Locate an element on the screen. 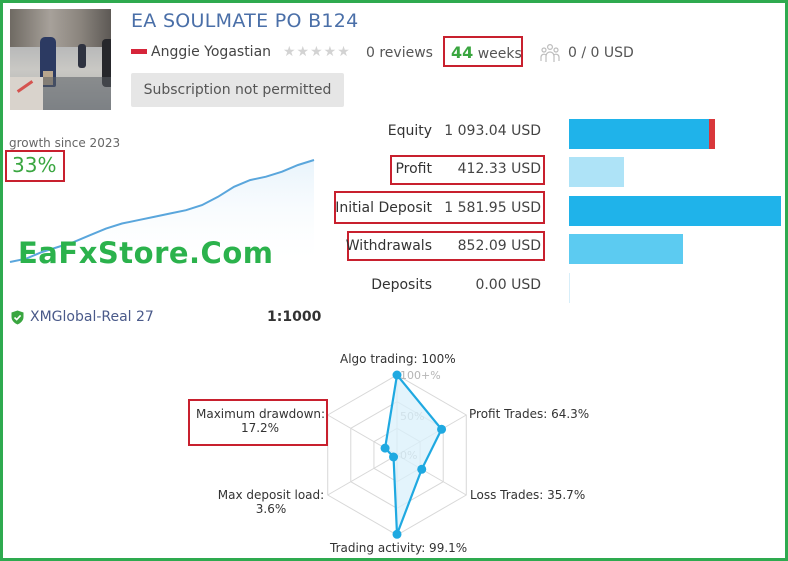 The width and height of the screenshot is (788, 561). withdrawals-label: Withdrawals is located at coordinates (388, 246).